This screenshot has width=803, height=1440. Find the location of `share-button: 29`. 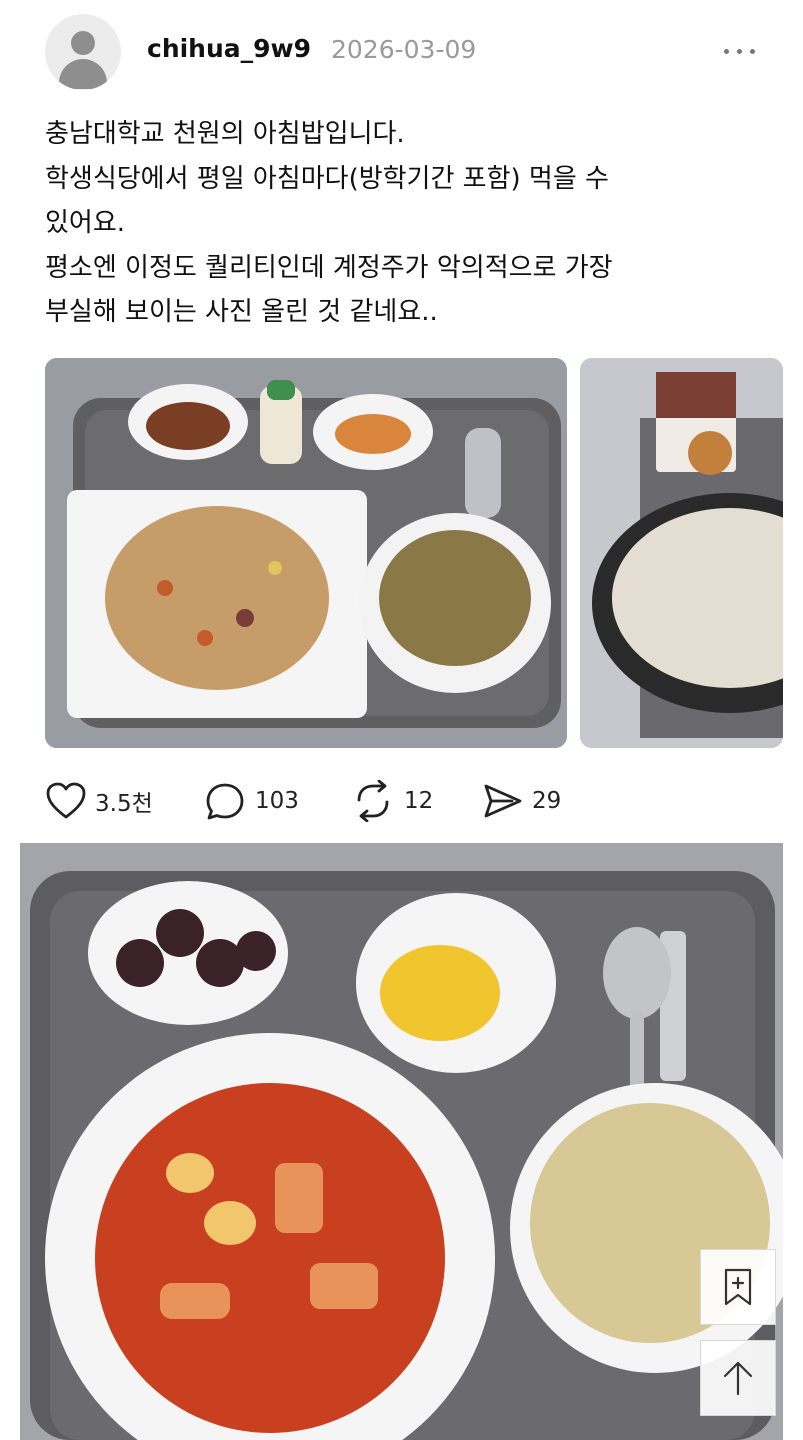

share-button: 29 is located at coordinates (521, 801).